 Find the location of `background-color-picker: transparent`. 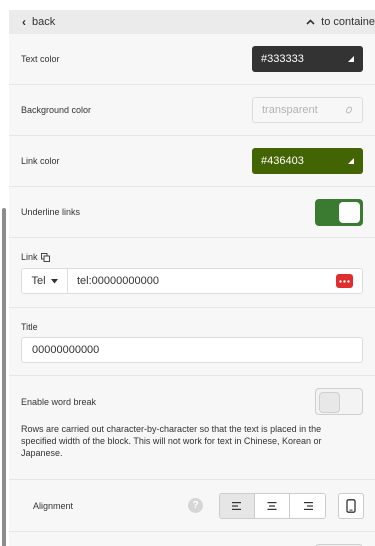

background-color-picker: transparent is located at coordinates (307, 110).